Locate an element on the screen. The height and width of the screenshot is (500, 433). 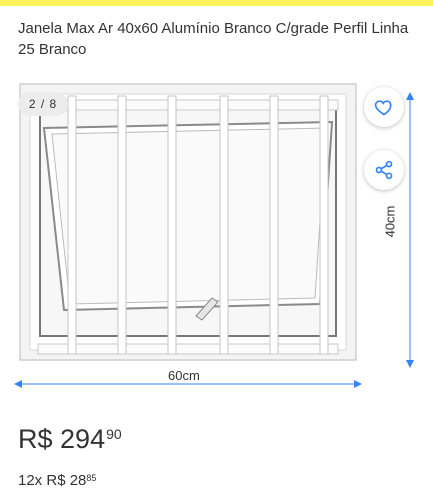
installments-cents: 85 is located at coordinates (91, 478).